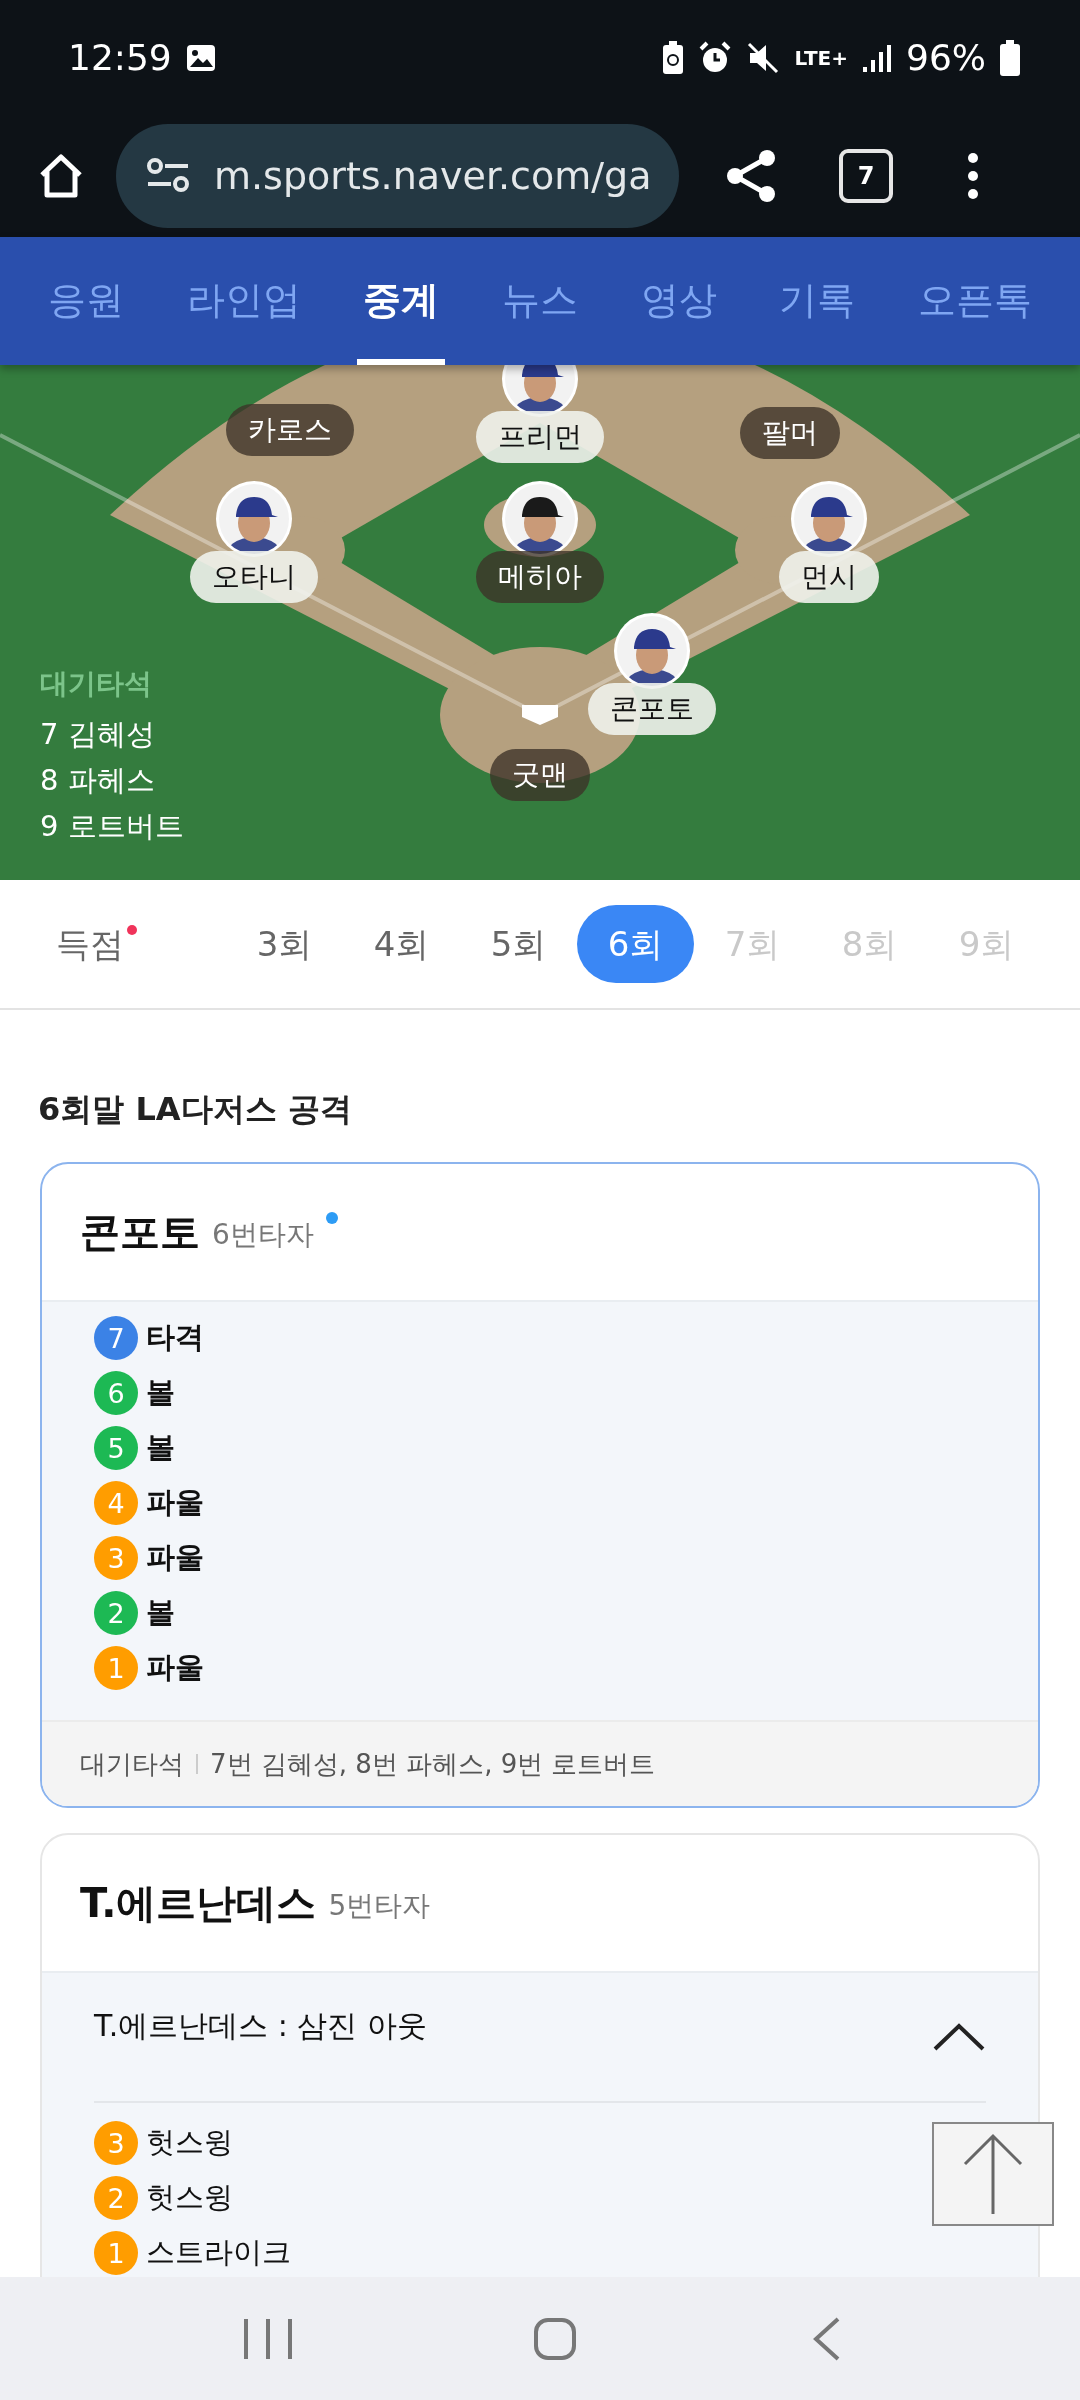 This screenshot has height=2400, width=1080. I want to click on inning-tab: 3회, so click(284, 944).